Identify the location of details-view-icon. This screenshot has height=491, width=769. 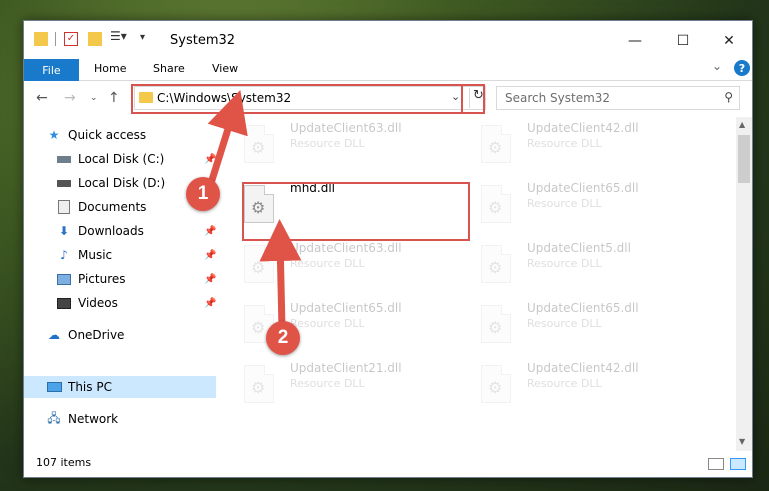
(716, 464).